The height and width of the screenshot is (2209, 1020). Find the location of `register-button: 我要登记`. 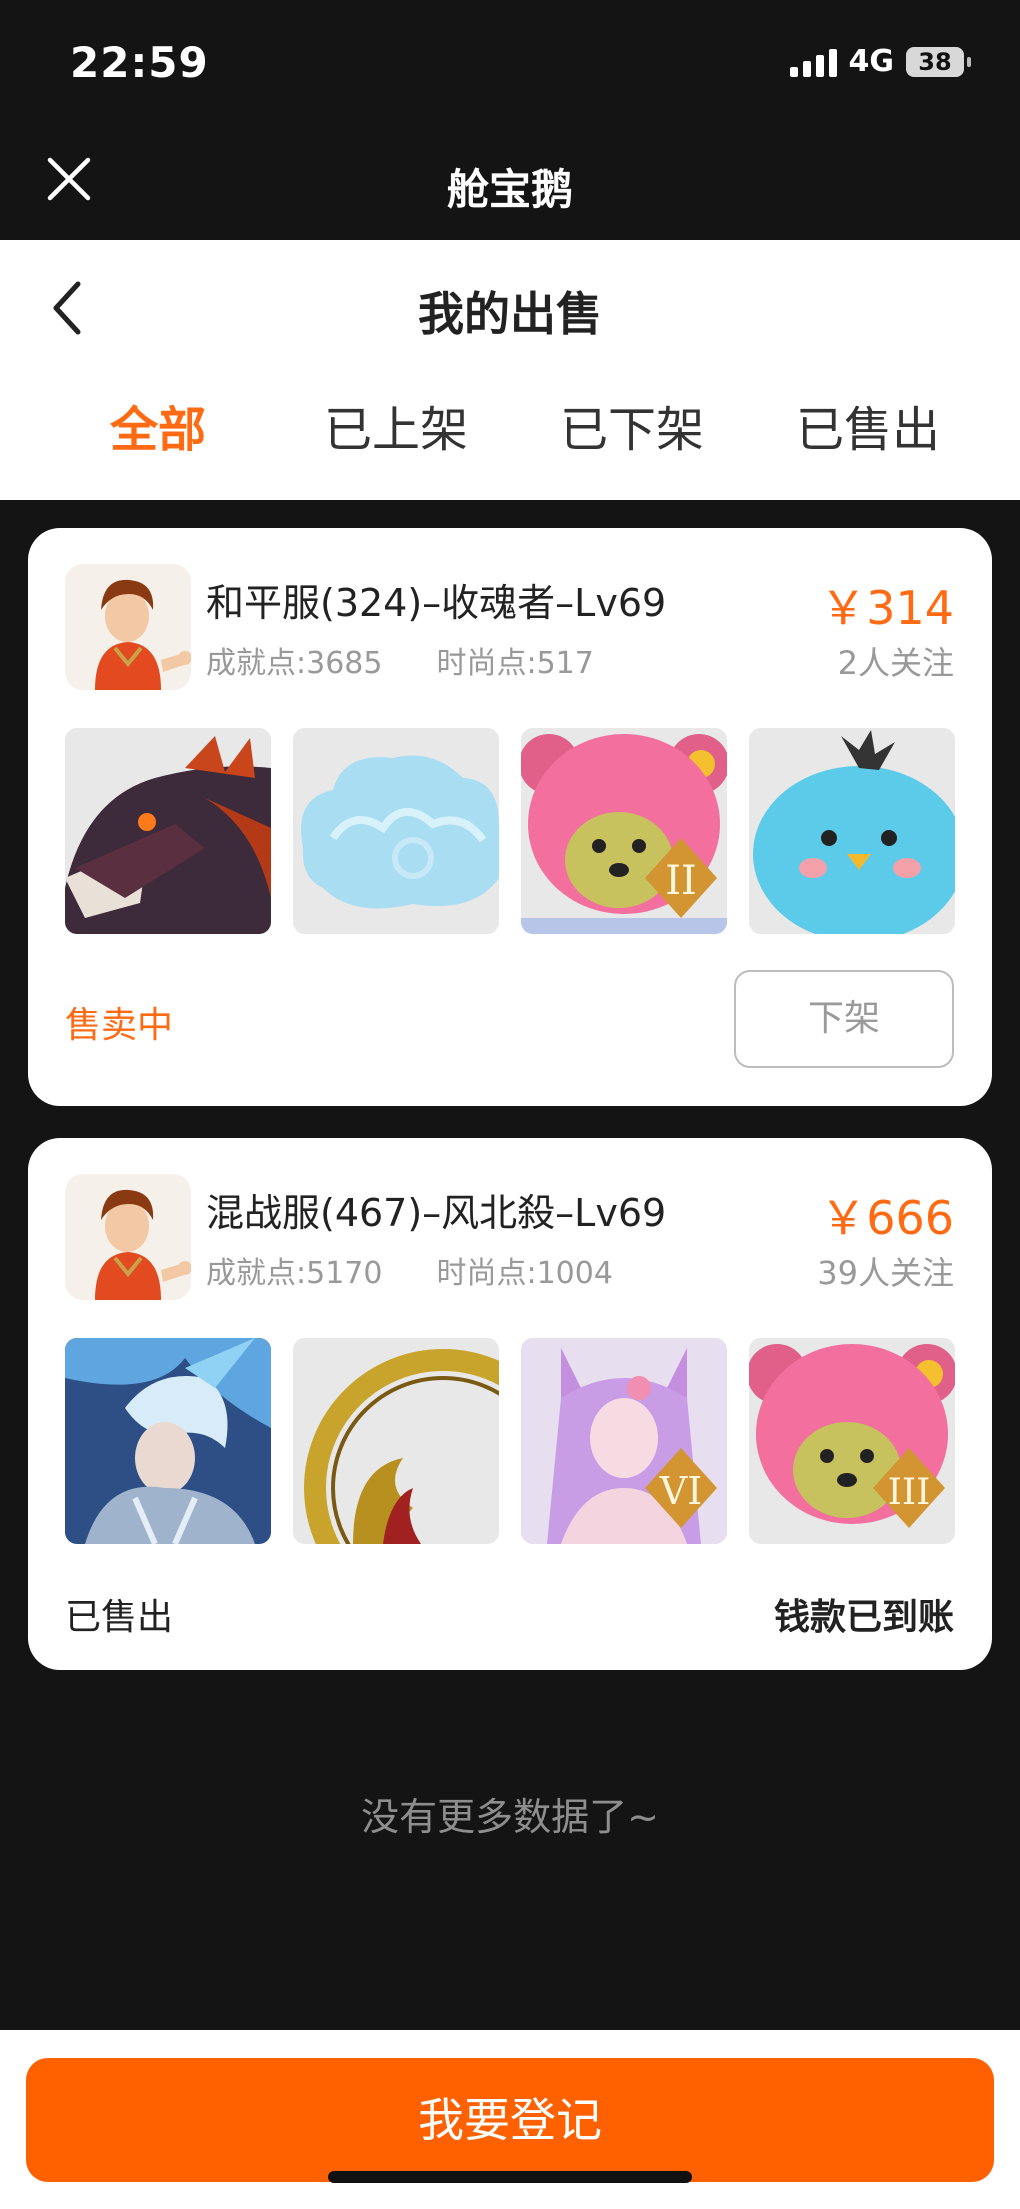

register-button: 我要登记 is located at coordinates (510, 2120).